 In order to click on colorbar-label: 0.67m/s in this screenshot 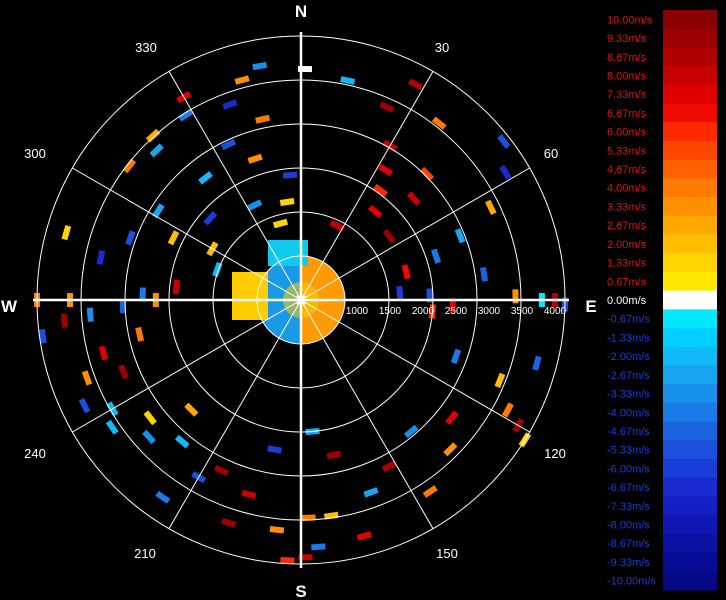, I will do `click(627, 282)`.